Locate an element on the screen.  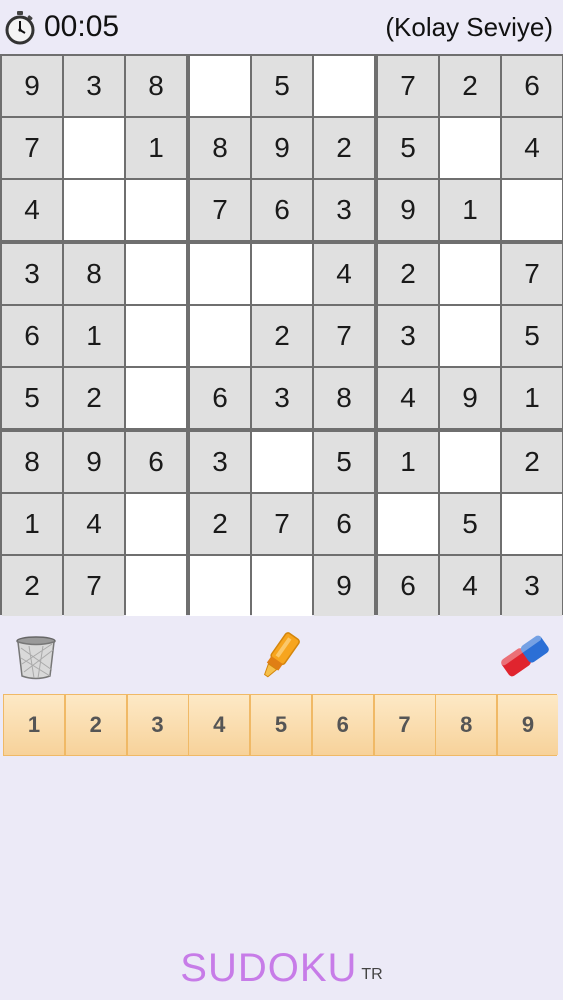
app-logo-suffix: TR is located at coordinates (372, 974).